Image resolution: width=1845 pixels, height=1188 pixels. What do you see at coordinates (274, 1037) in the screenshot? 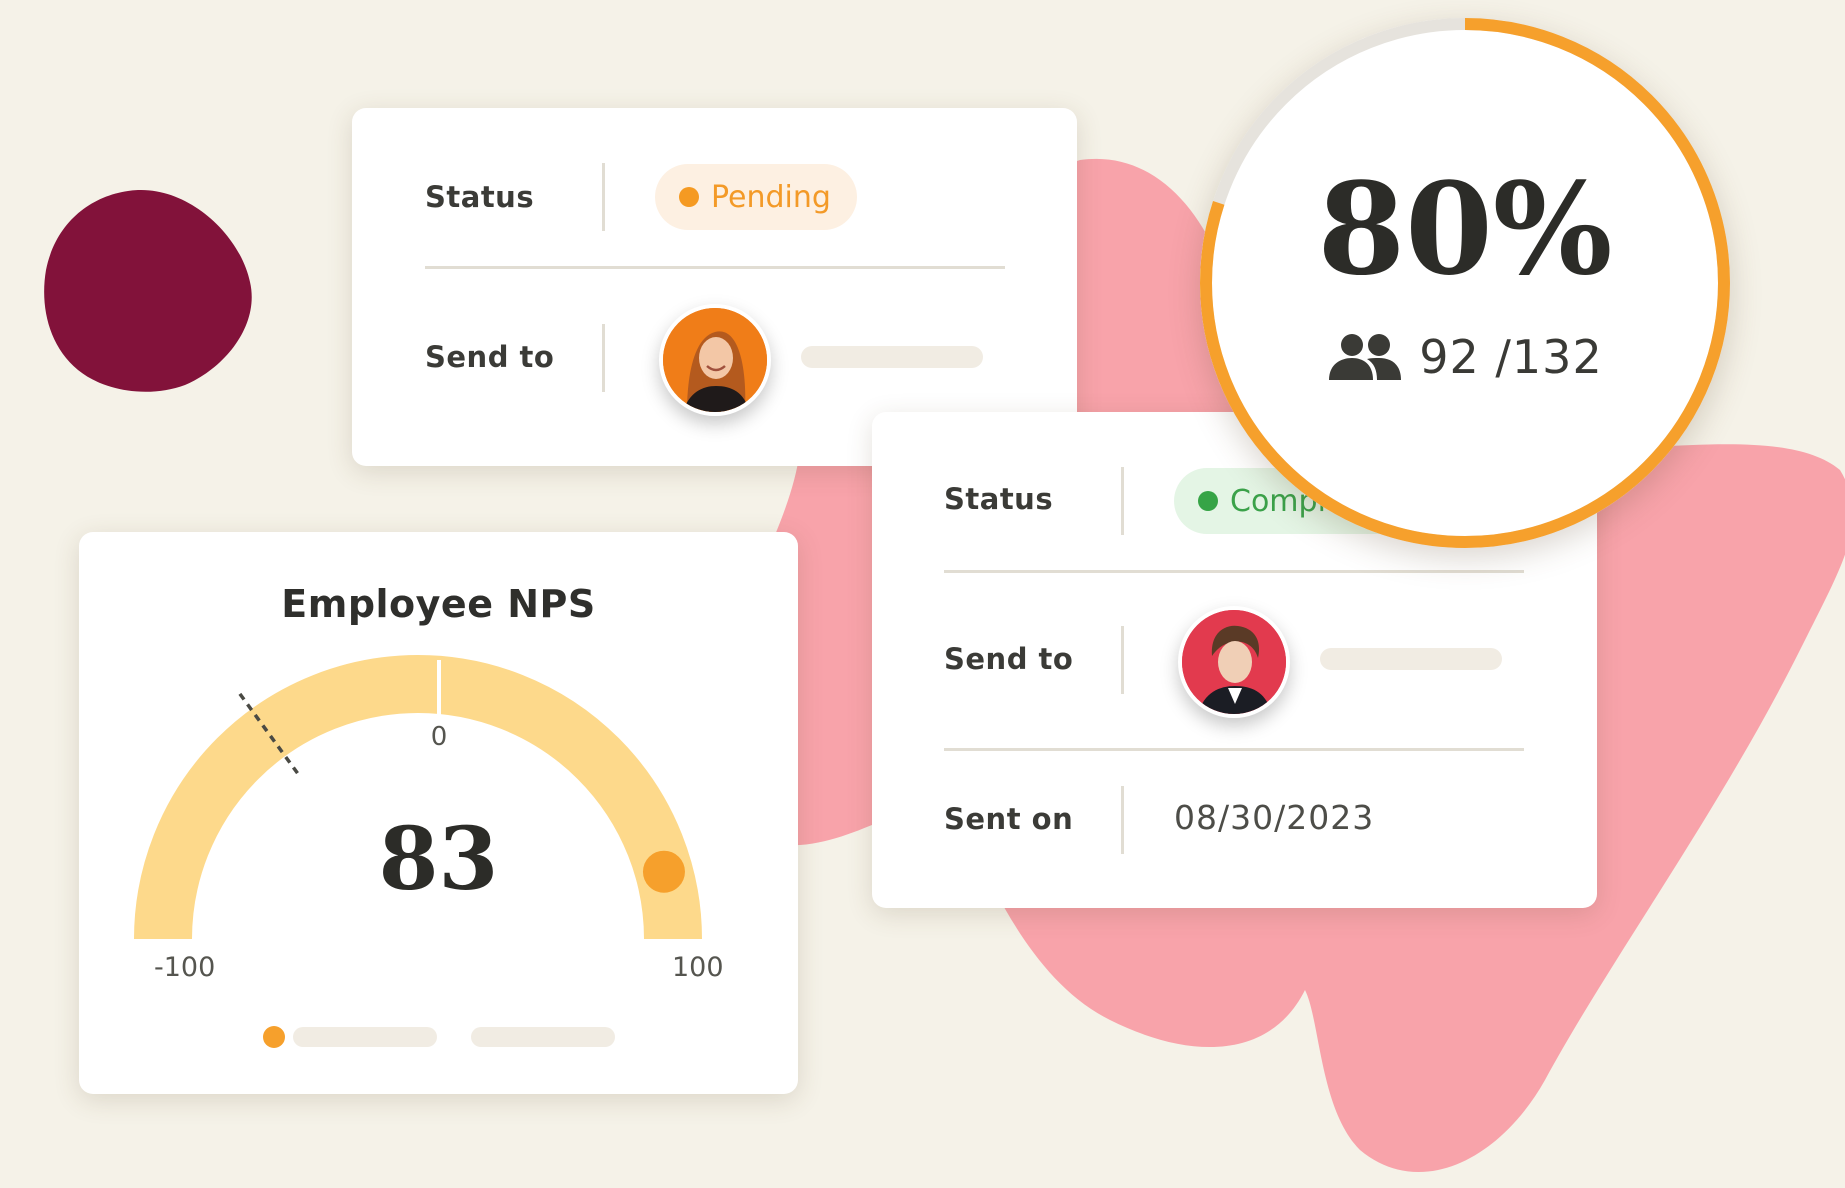
I see `legend-dot-icon` at bounding box center [274, 1037].